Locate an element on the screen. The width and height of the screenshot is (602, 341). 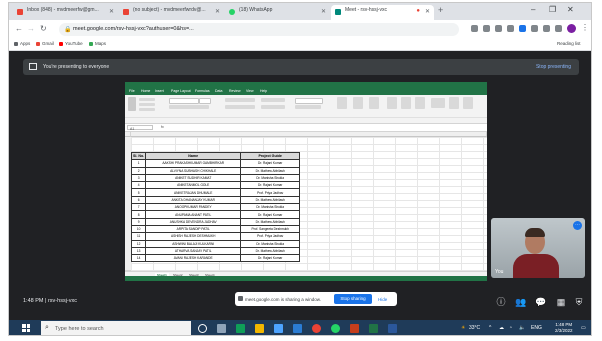
cut-icon is located at coordinates (147, 99).